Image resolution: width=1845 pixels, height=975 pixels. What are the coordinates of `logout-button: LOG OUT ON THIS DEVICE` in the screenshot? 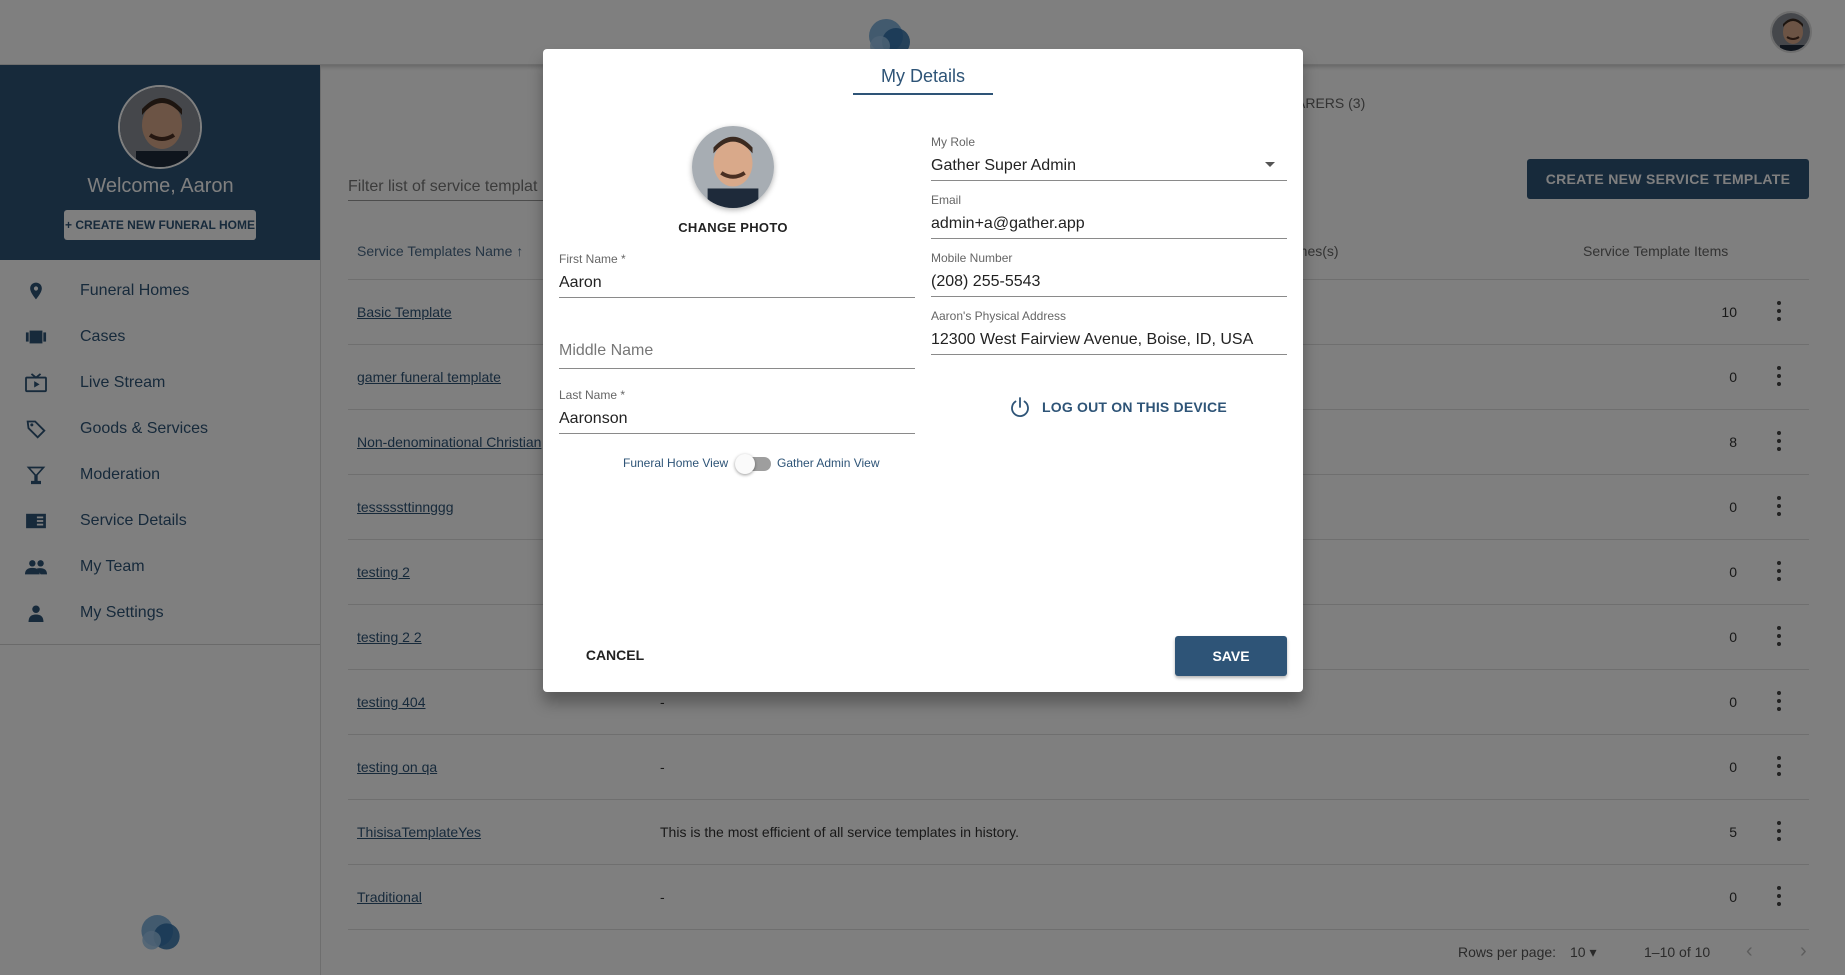 It's located at (1117, 407).